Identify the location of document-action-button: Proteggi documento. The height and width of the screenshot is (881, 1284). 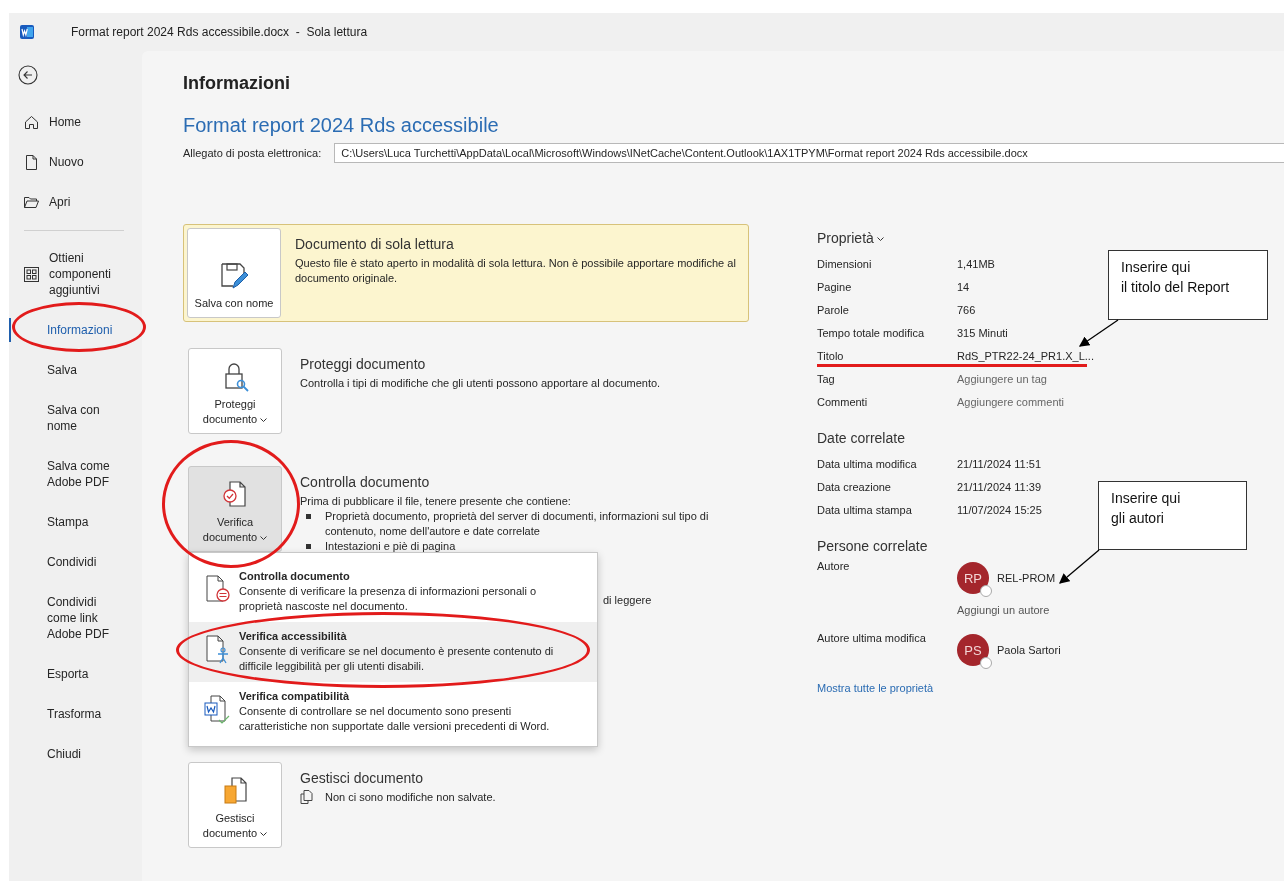
(235, 391).